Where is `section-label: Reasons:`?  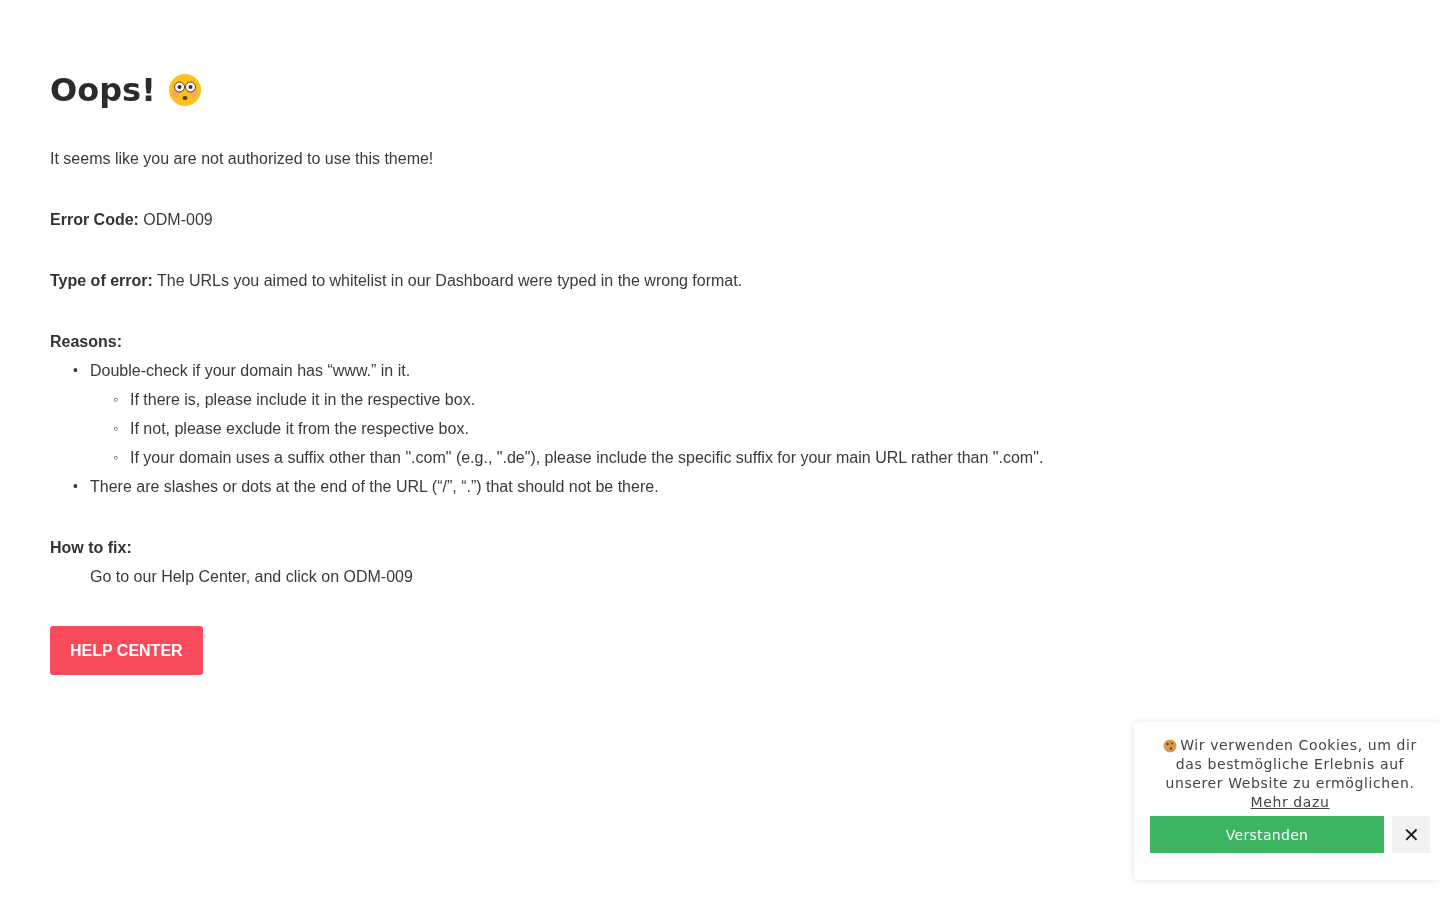
section-label: Reasons: is located at coordinates (87, 342).